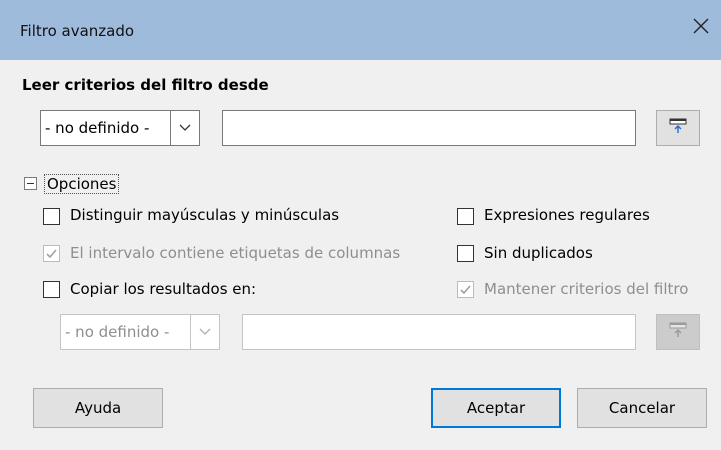 The height and width of the screenshot is (450, 721). What do you see at coordinates (586, 289) in the screenshot?
I see `keep-criteria-label: Mantener criterios del filtro` at bounding box center [586, 289].